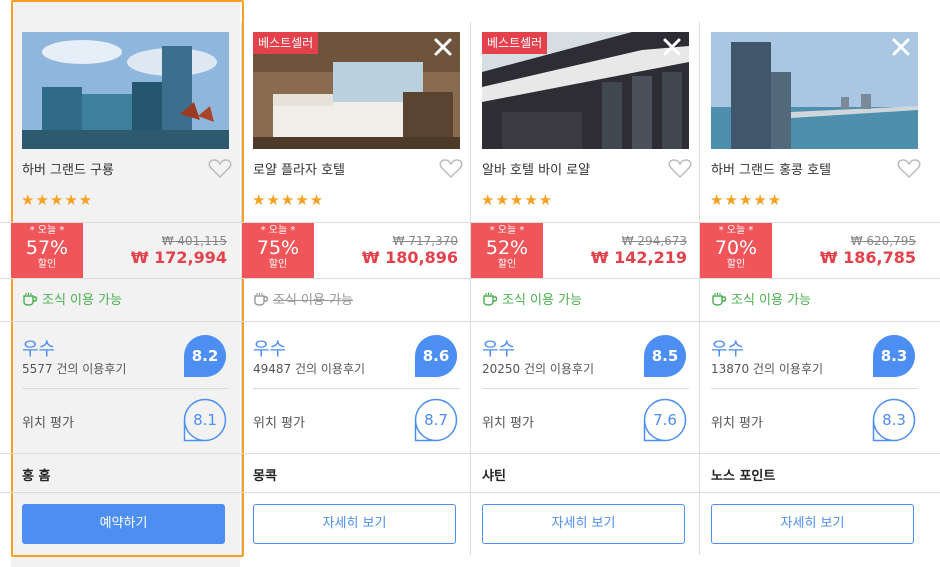  What do you see at coordinates (123, 524) in the screenshot?
I see `book-button: 예약하기` at bounding box center [123, 524].